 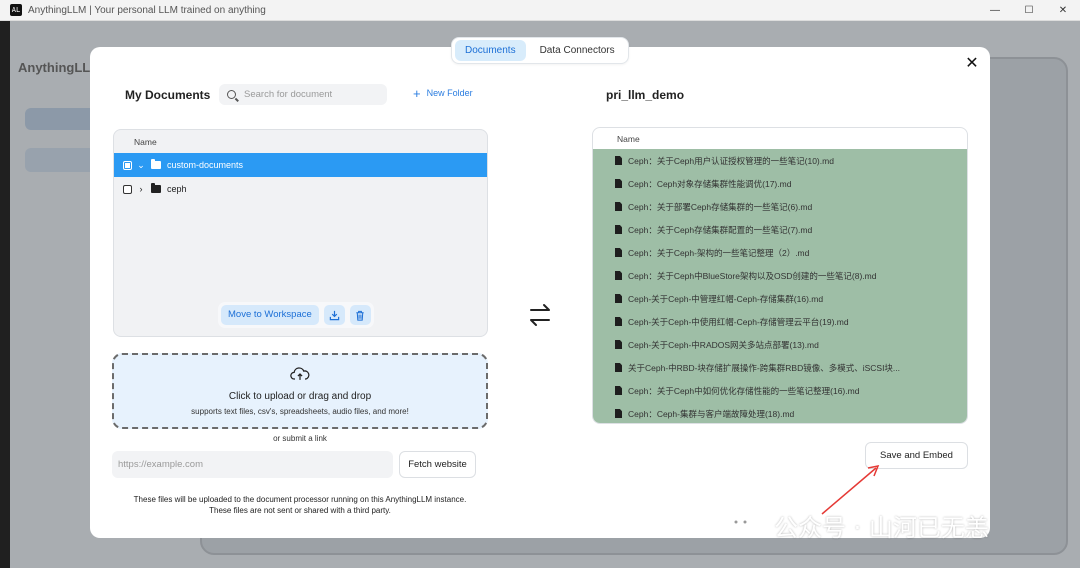 I want to click on file-row: Ceph-关于Ceph-中管理红帽-Ceph-存储集群(16).md, so click(x=780, y=298).